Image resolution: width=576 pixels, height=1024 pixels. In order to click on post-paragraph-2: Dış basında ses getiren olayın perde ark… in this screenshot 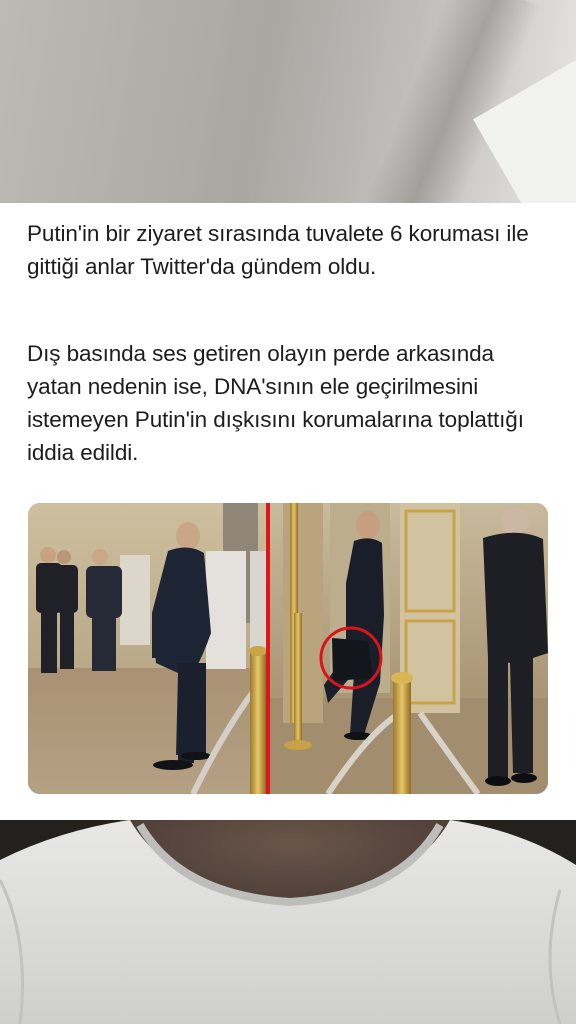, I will do `click(275, 403)`.